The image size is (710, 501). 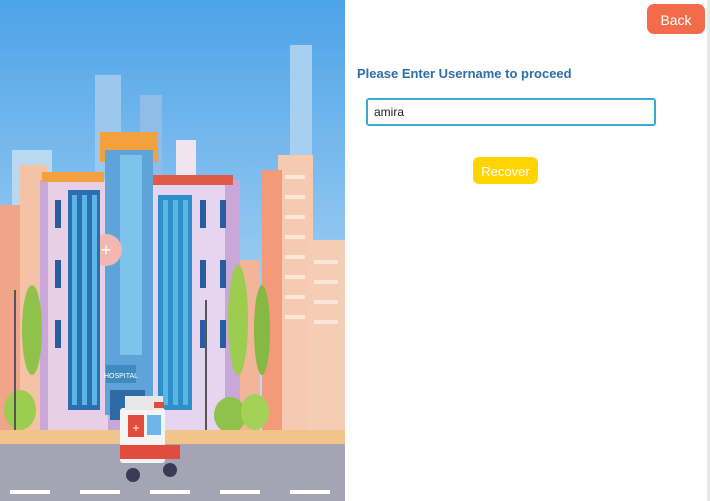 What do you see at coordinates (511, 112) in the screenshot?
I see `username-input` at bounding box center [511, 112].